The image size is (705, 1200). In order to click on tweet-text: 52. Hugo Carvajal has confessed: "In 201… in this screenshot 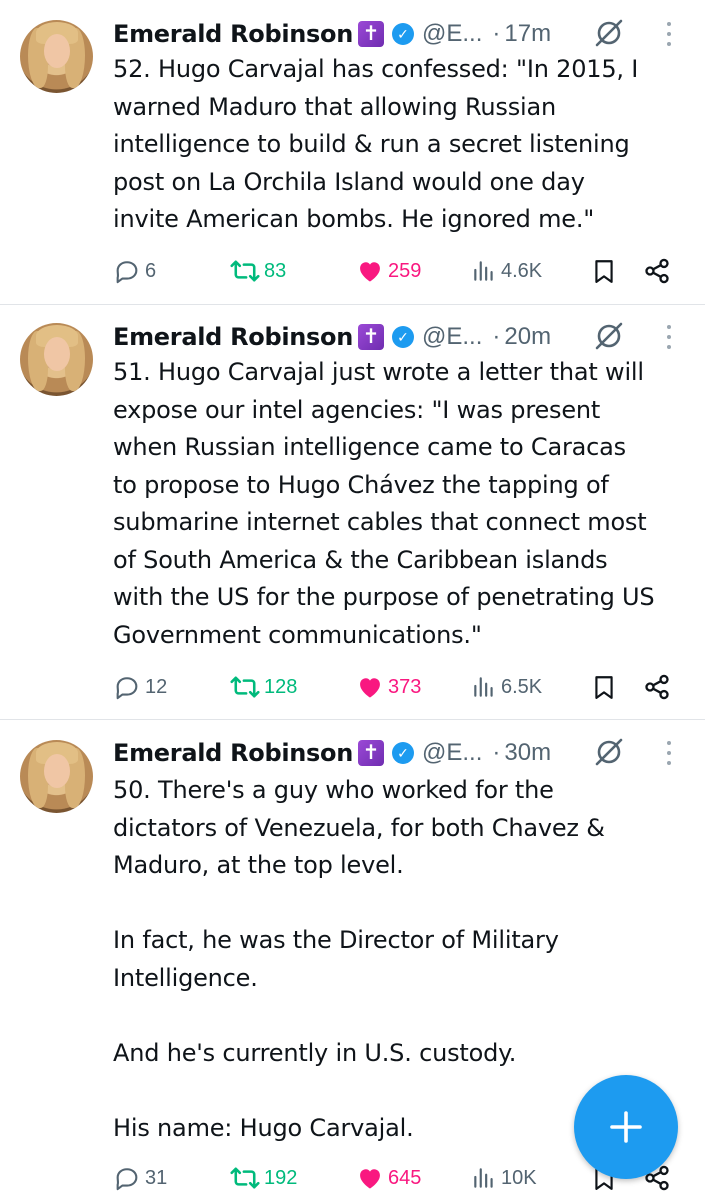, I will do `click(376, 144)`.